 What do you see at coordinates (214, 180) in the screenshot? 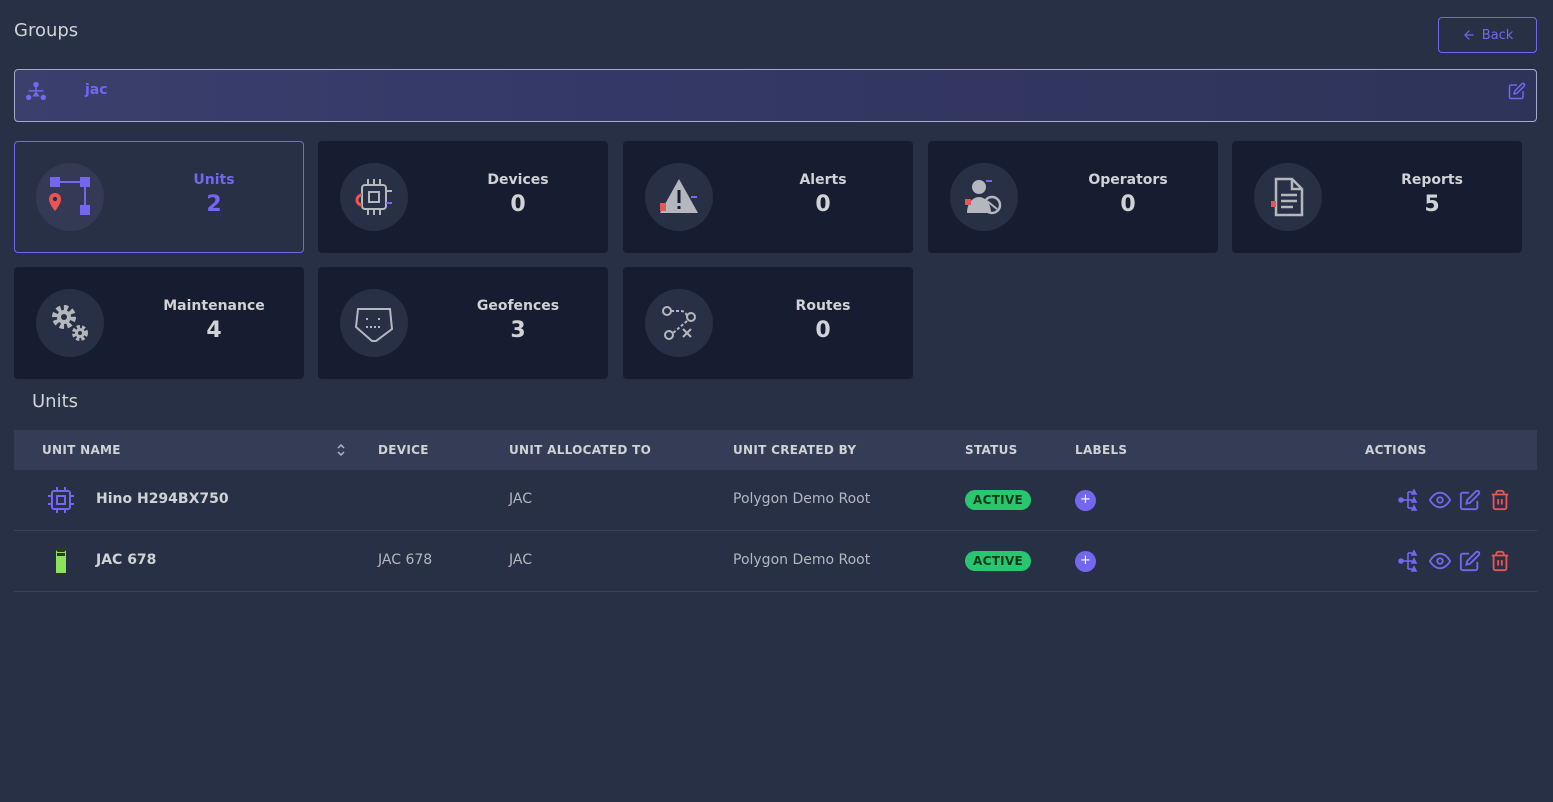
I see `card-units-label: Units` at bounding box center [214, 180].